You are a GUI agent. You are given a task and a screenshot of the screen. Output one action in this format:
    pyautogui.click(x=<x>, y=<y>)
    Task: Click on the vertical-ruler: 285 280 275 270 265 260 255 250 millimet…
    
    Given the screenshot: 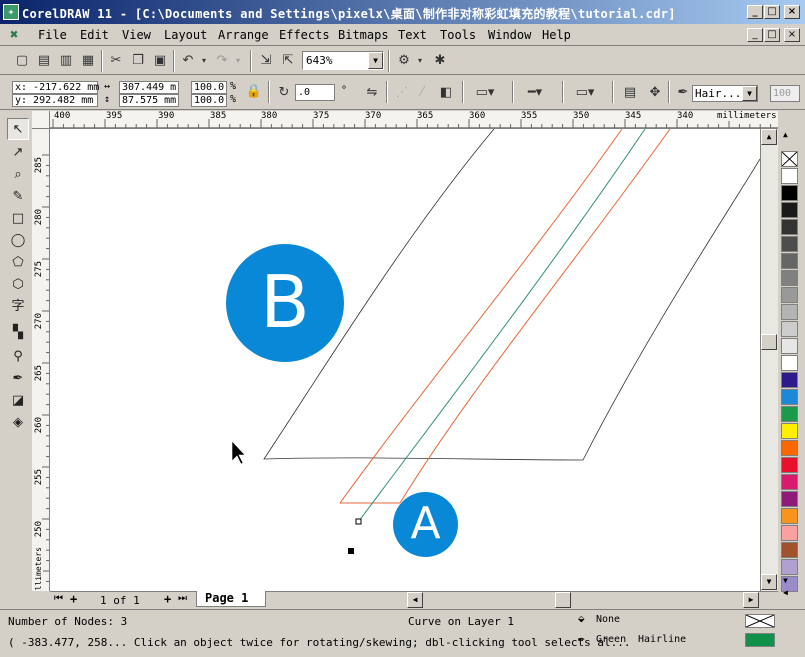 What is the action you would take?
    pyautogui.click(x=41, y=360)
    